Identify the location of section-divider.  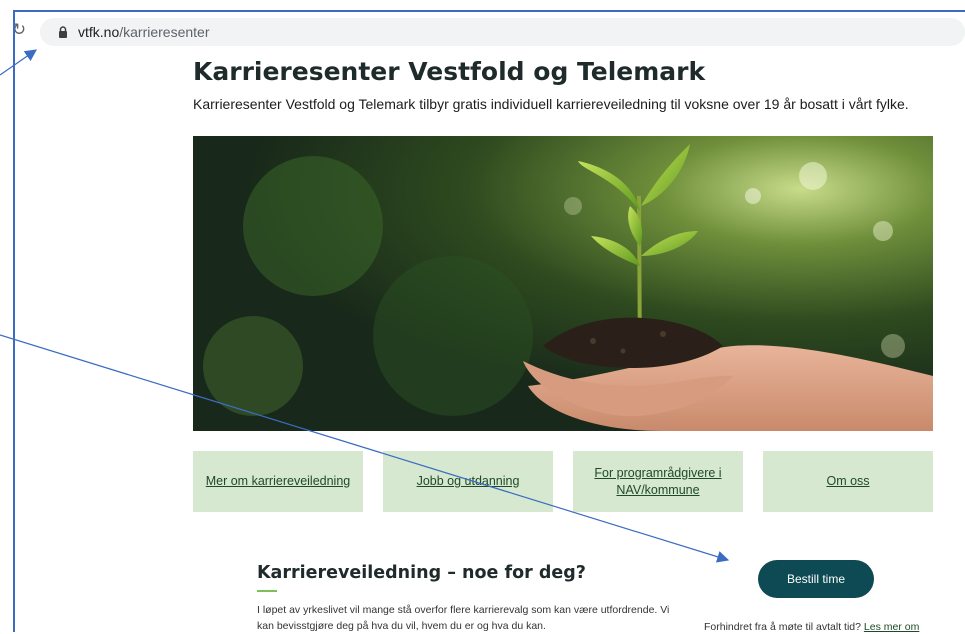
(267, 591).